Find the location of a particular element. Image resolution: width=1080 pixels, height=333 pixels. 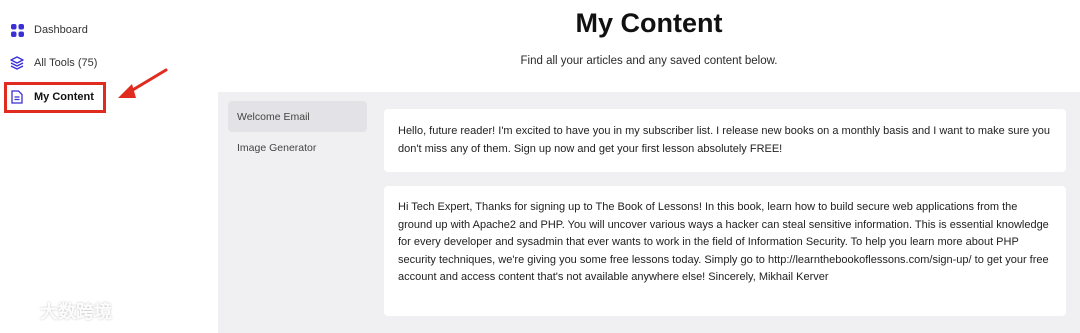

watermark: 大数跨境 is located at coordinates (59, 311).